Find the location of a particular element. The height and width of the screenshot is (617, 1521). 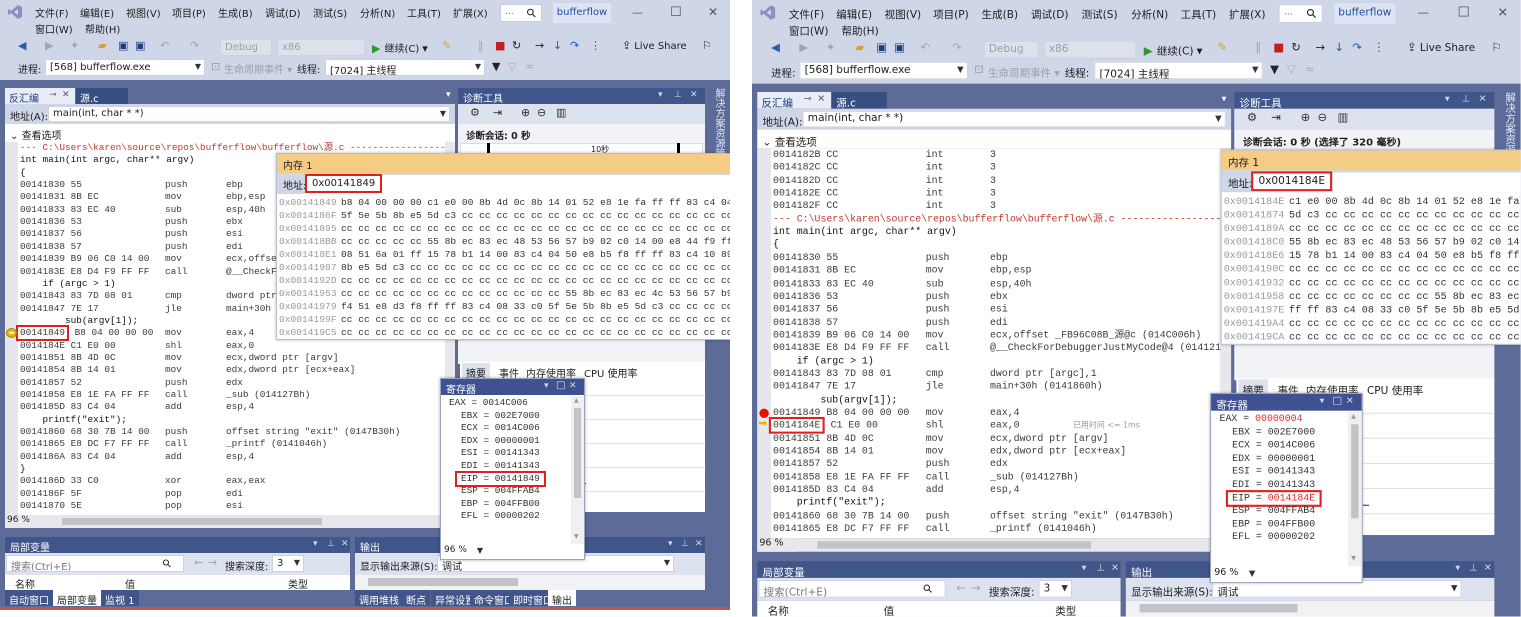

breakpoint-icon is located at coordinates (764, 413).